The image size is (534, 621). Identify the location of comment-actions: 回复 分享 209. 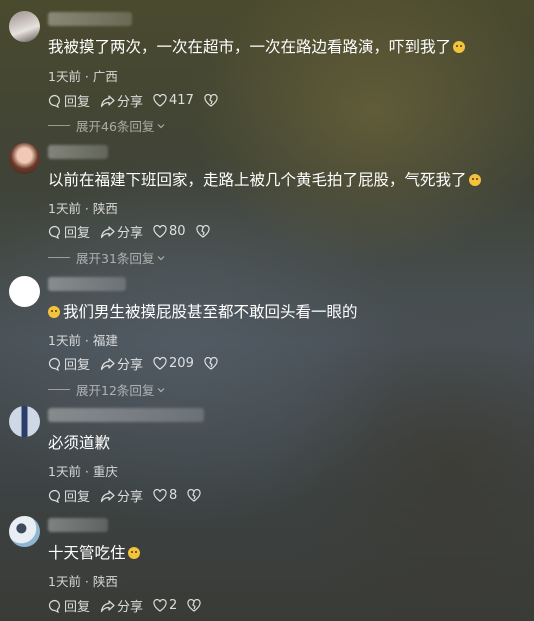
(139, 363).